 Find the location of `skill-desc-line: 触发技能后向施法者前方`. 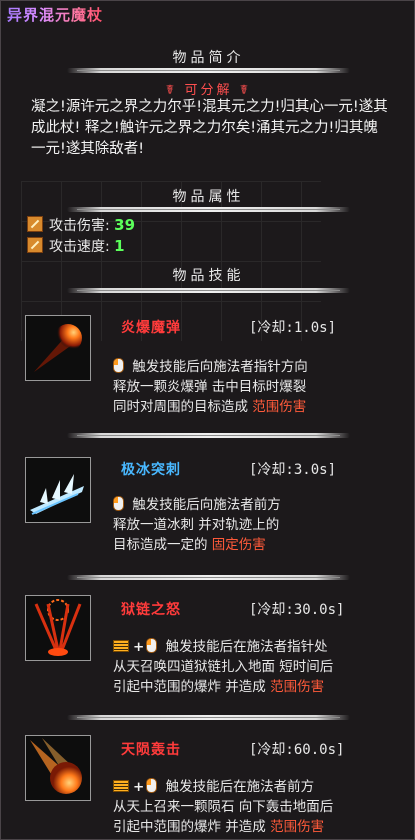

skill-desc-line: 触发技能后向施法者前方 is located at coordinates (206, 505).